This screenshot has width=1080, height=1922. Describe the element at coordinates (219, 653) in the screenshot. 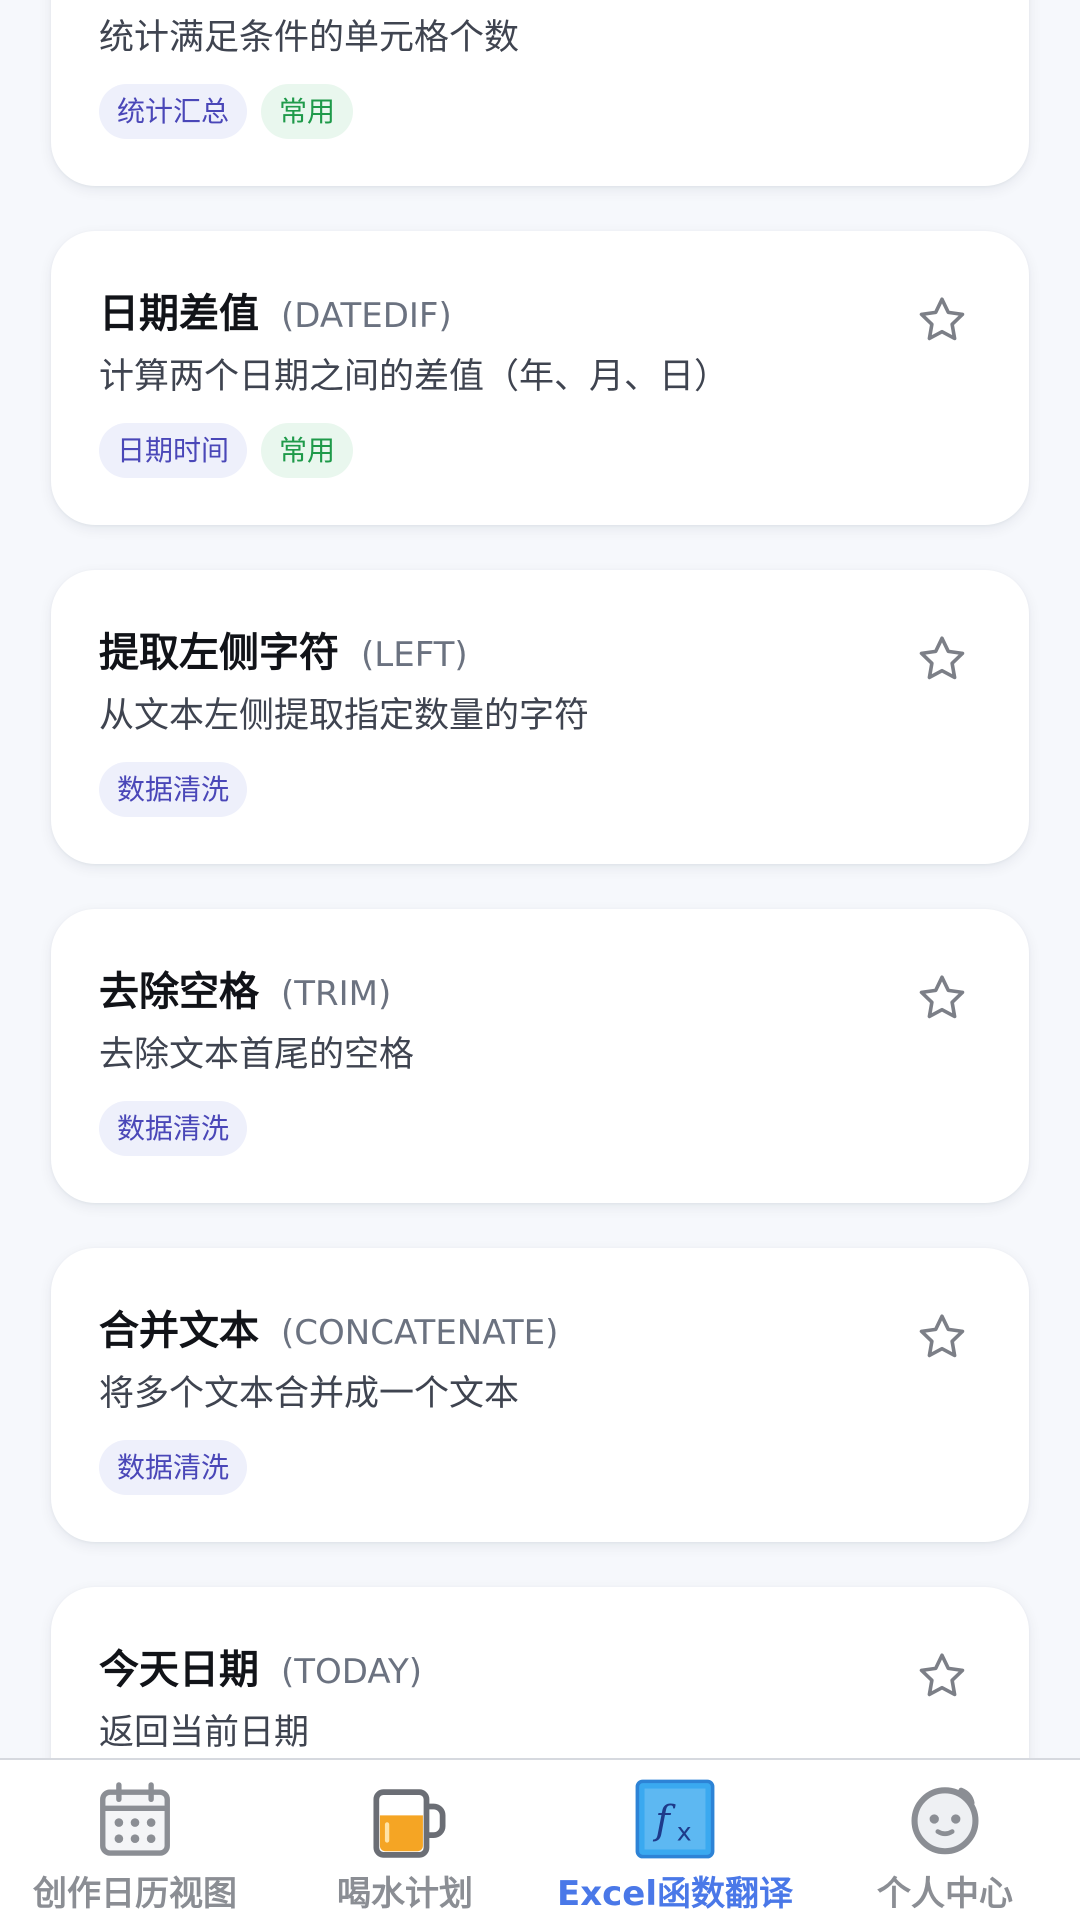

I see `function-name: 提取左侧字符` at that location.